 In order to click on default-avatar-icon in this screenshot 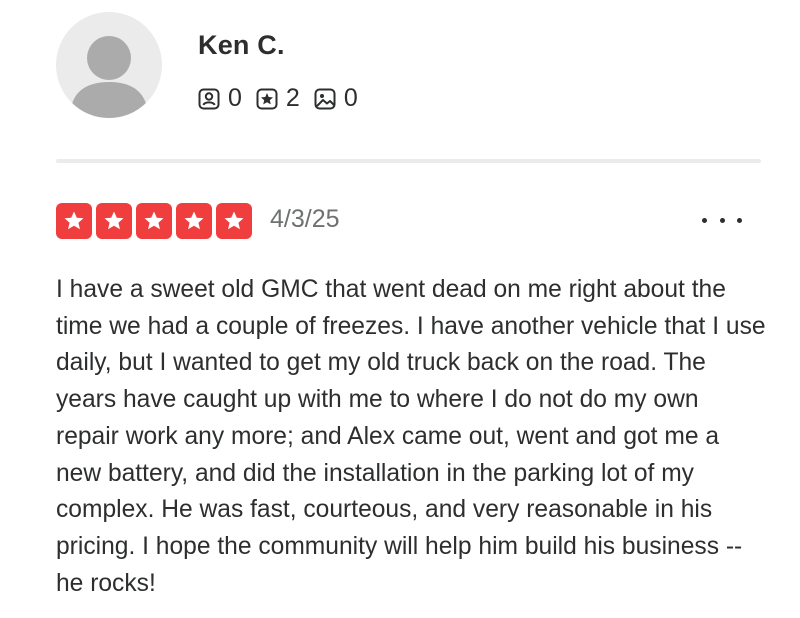, I will do `click(109, 77)`.